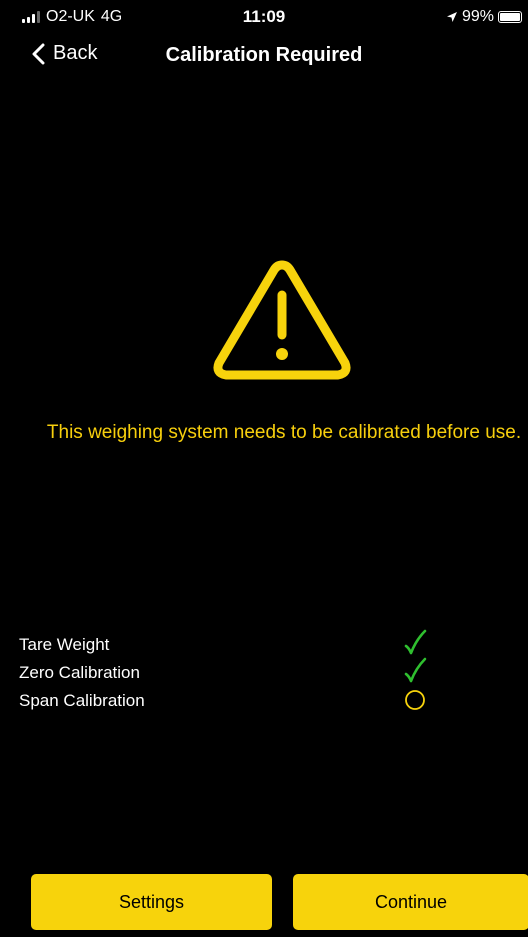 The image size is (528, 937). I want to click on continue-button-label: Continue, so click(411, 901).